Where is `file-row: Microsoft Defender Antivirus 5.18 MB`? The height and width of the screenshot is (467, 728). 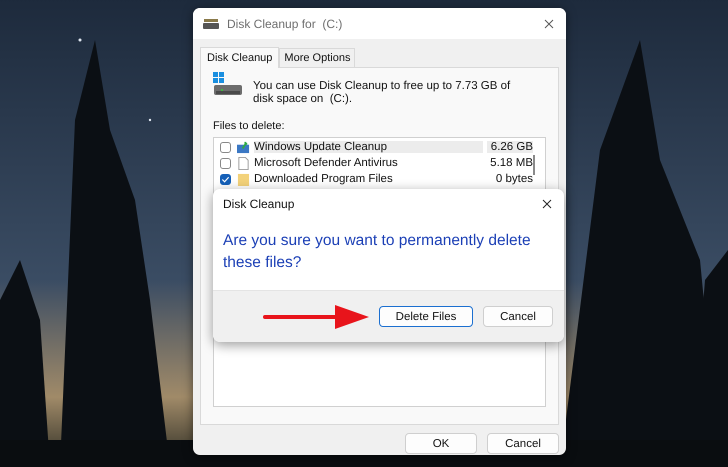 file-row: Microsoft Defender Antivirus 5.18 MB is located at coordinates (376, 163).